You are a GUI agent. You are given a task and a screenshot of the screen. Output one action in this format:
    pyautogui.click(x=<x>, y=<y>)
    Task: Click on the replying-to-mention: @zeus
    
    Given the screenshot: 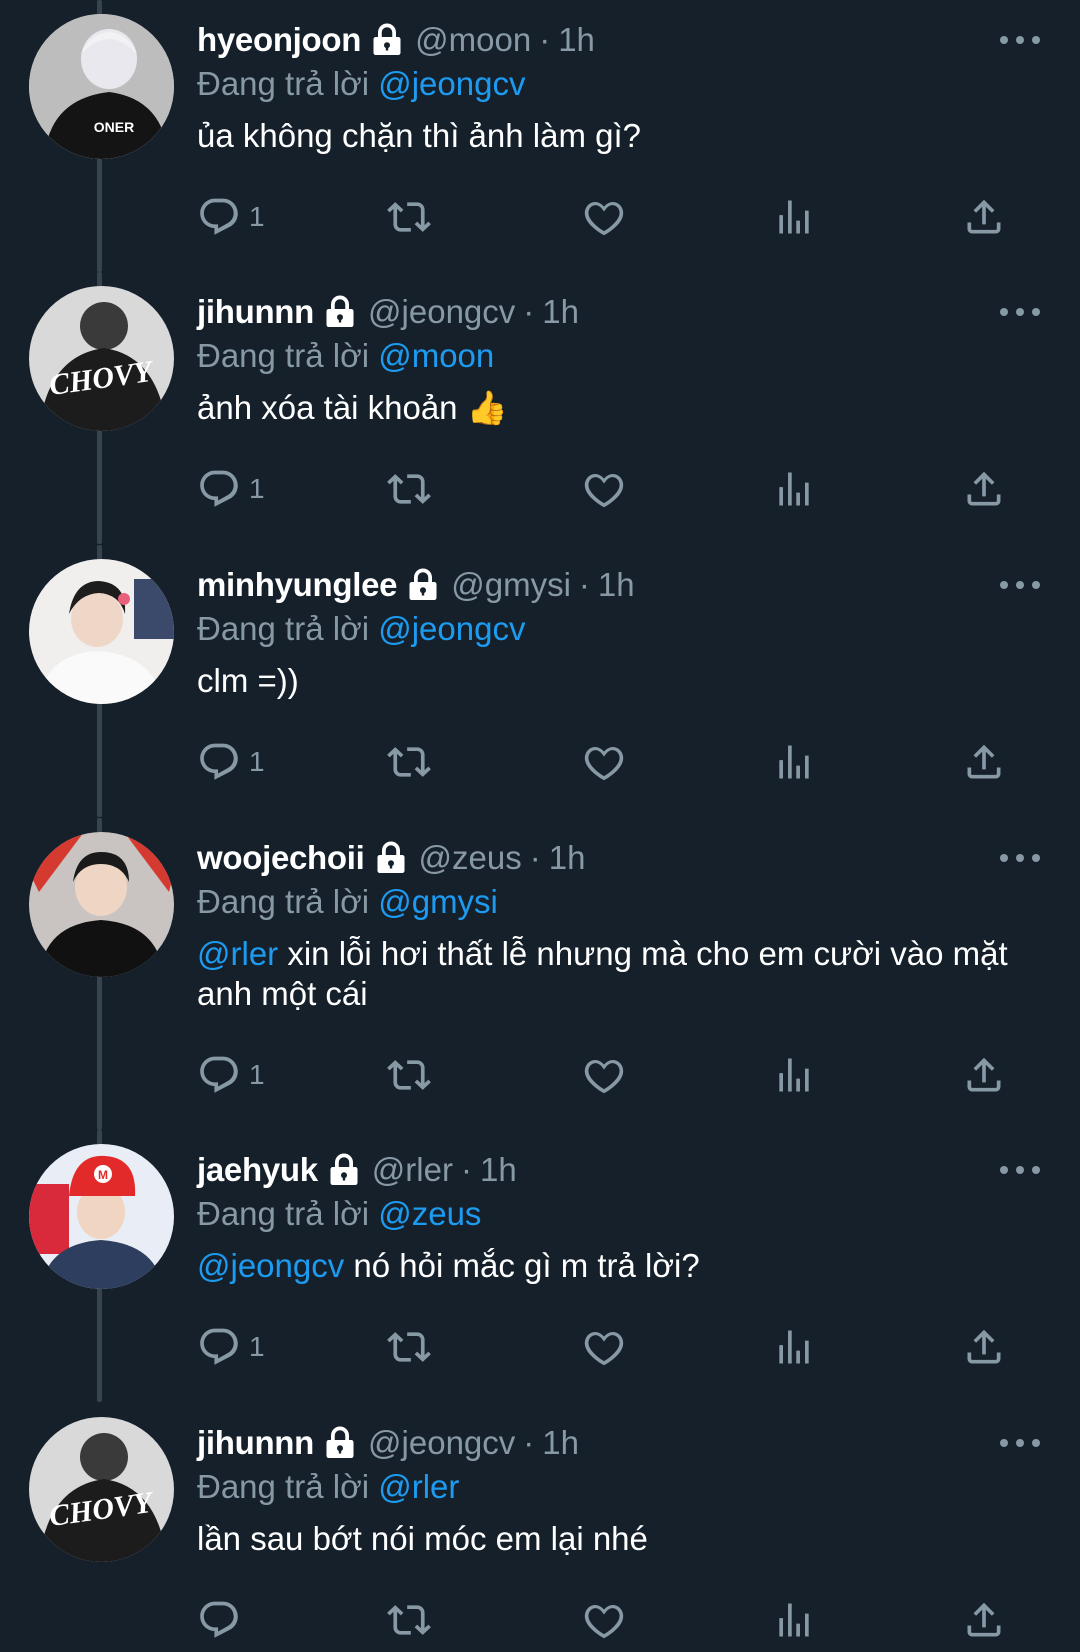 What is the action you would take?
    pyautogui.click(x=429, y=1213)
    